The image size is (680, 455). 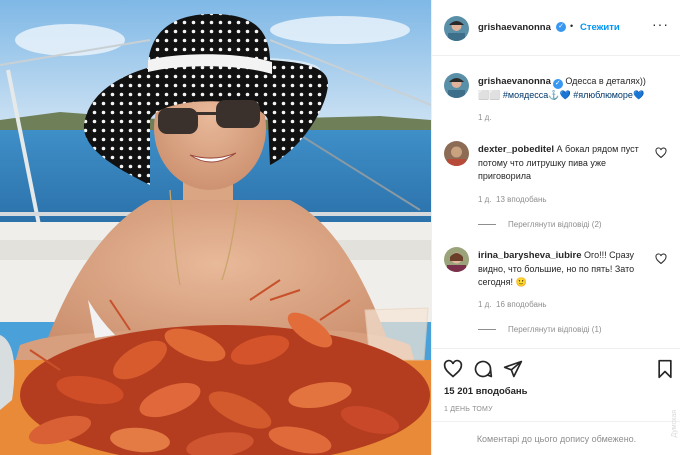 What do you see at coordinates (513, 369) in the screenshot?
I see `share-icon` at bounding box center [513, 369].